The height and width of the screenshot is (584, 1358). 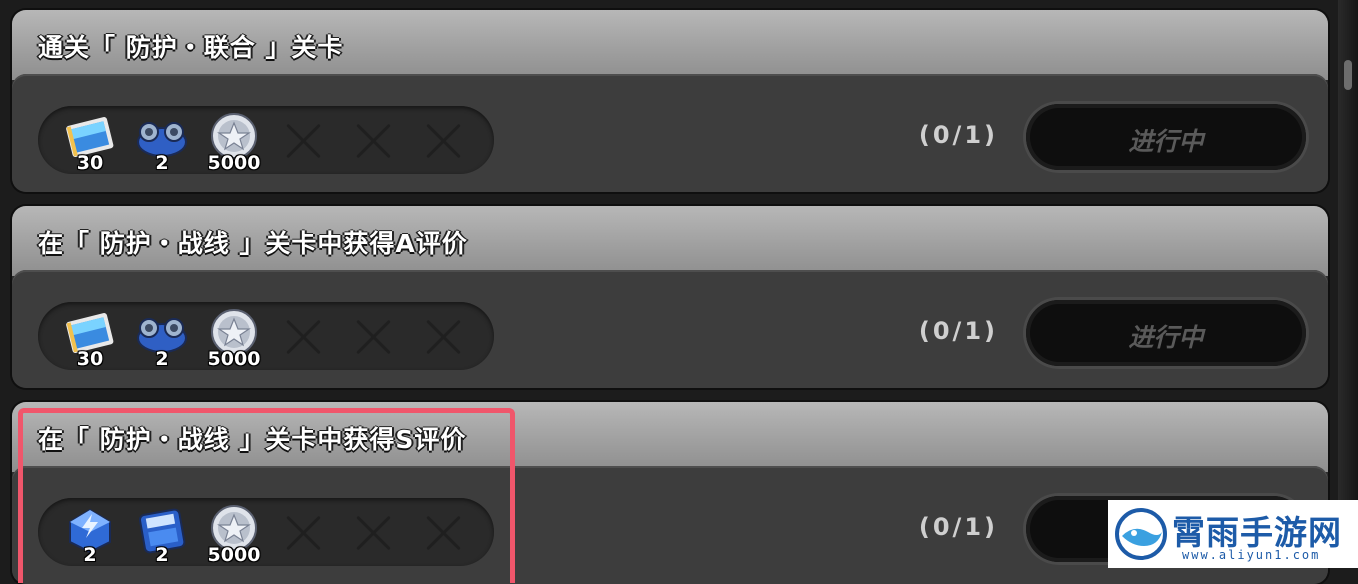 I want to click on mission-title: 通关「 防护・联合 」关卡, so click(x=191, y=47).